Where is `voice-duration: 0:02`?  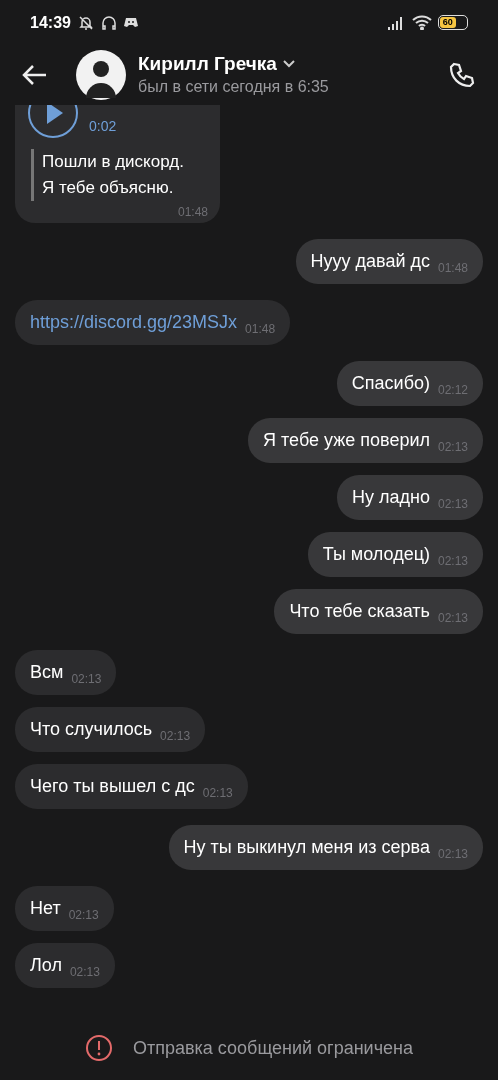
voice-duration: 0:02 is located at coordinates (103, 126).